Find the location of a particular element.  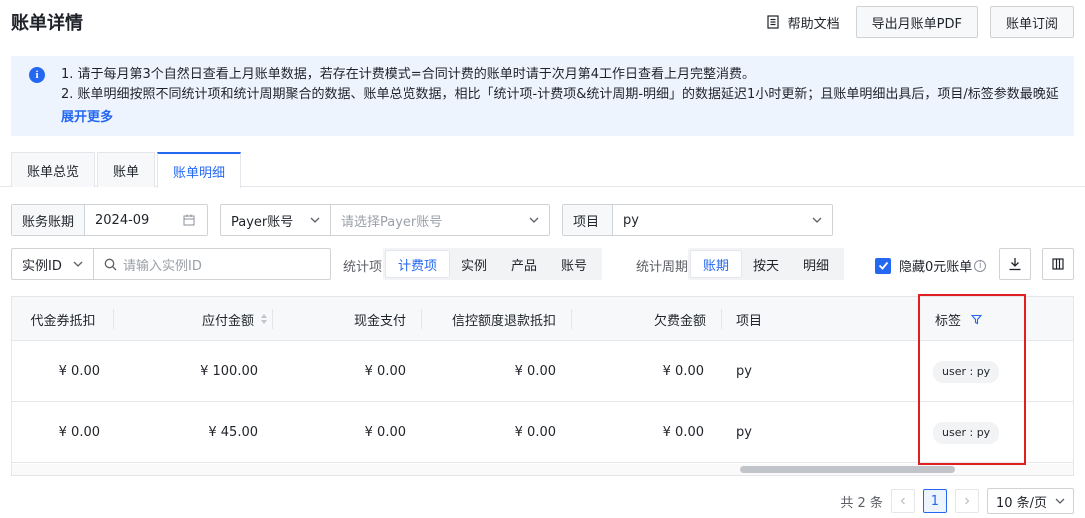

page-size-select: 10 条/页 is located at coordinates (1030, 501).